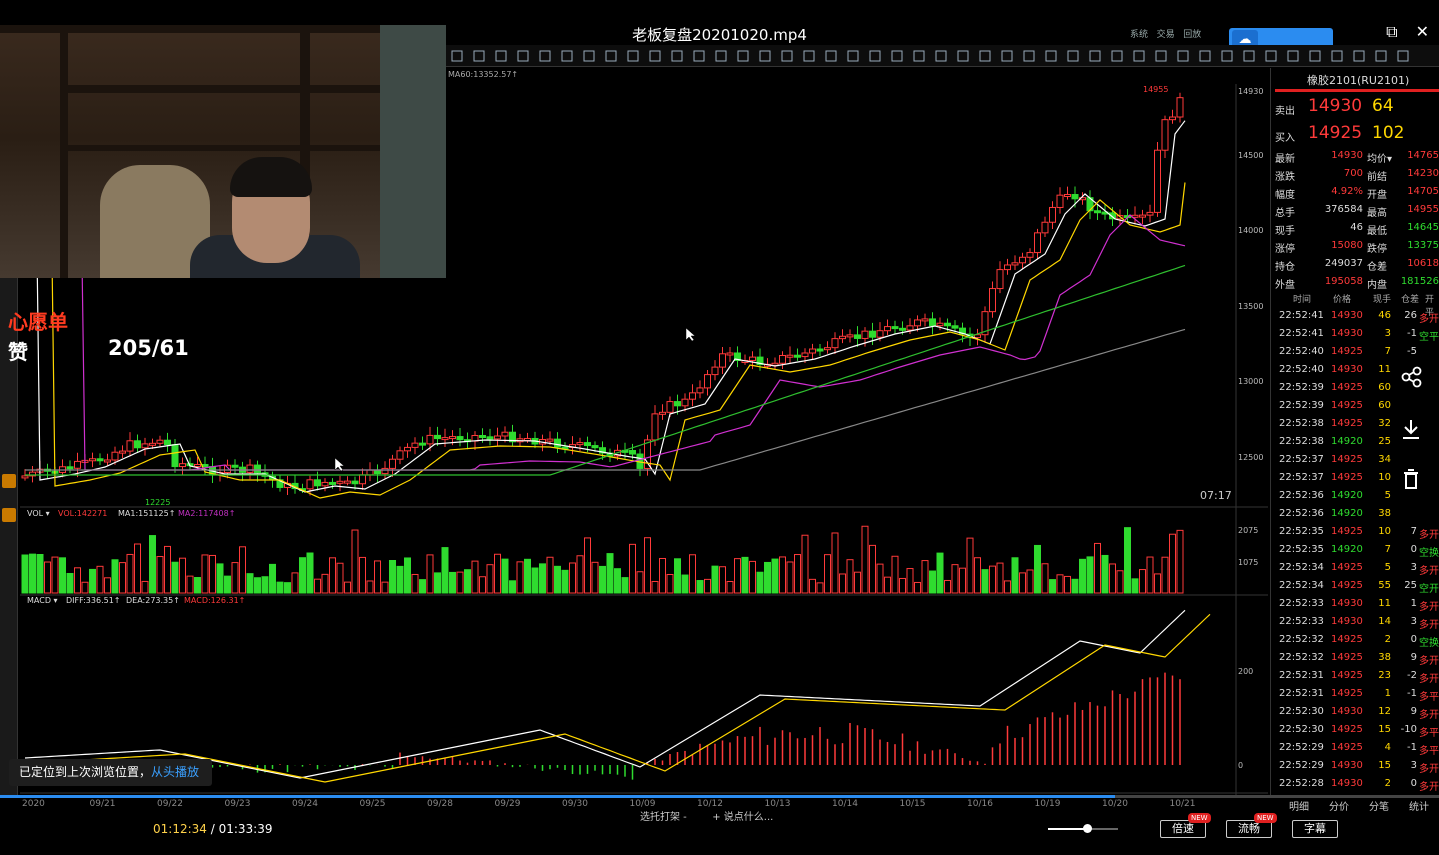  Describe the element at coordinates (1347, 191) in the screenshot. I see `stat-value: 4.92%` at that location.